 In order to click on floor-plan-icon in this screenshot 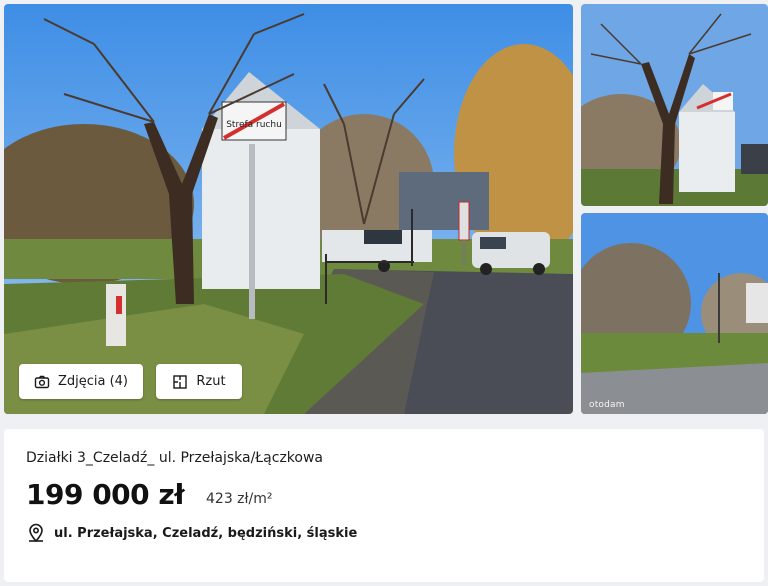, I will do `click(180, 381)`.